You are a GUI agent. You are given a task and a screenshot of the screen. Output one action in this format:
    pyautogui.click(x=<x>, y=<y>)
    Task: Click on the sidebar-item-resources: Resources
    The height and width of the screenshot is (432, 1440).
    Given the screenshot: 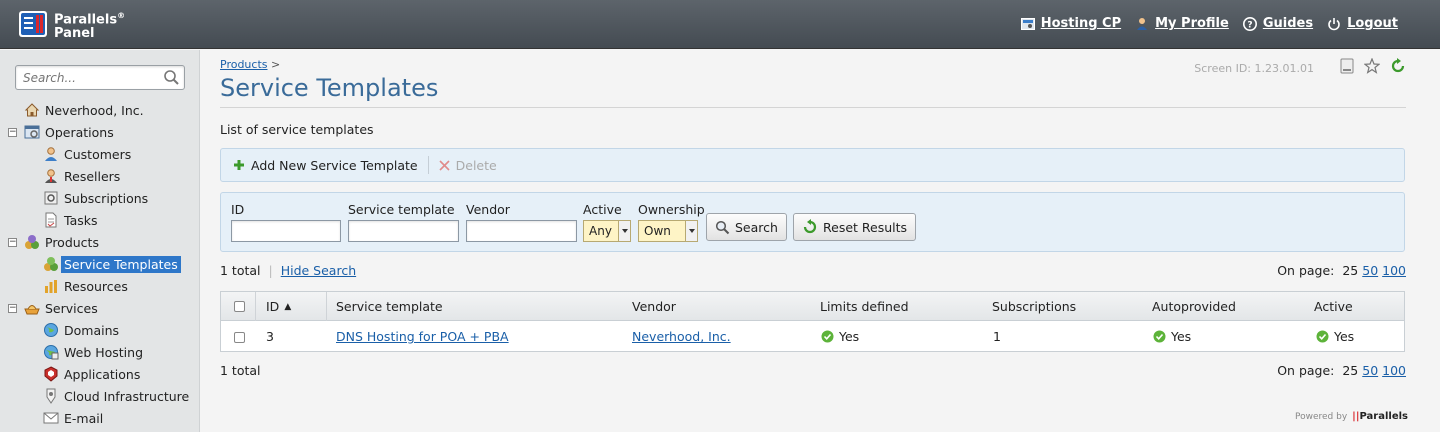 What is the action you would take?
    pyautogui.click(x=85, y=286)
    